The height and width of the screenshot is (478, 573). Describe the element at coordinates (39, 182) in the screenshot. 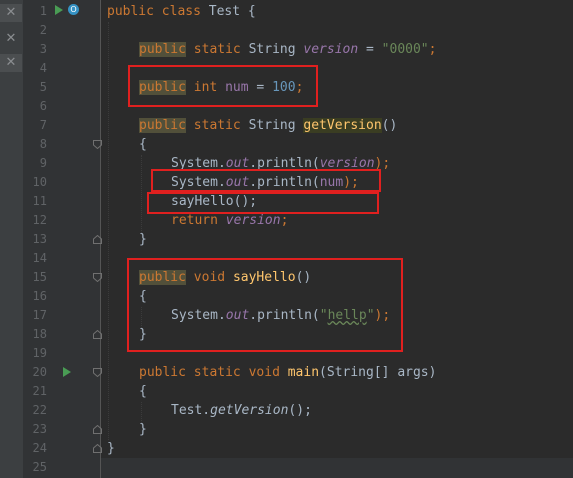

I see `line-number: 10` at that location.